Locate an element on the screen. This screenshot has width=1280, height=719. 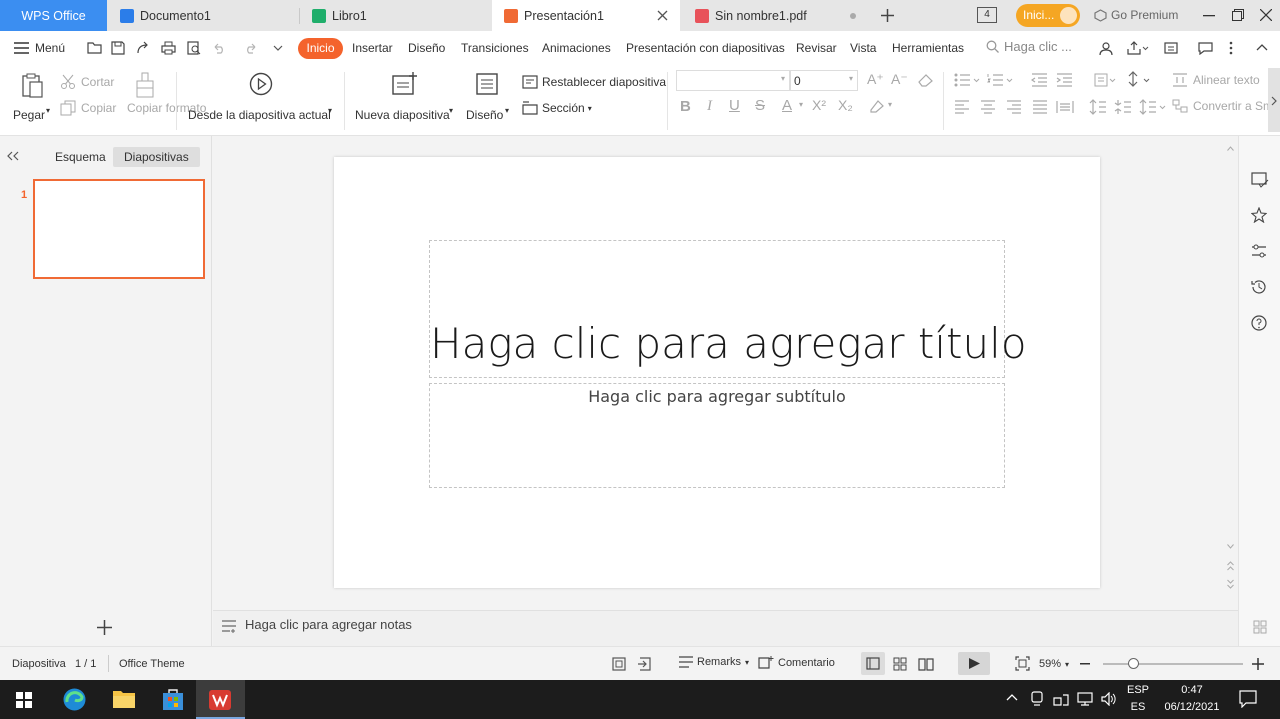
normal-view-button is located at coordinates (873, 663).